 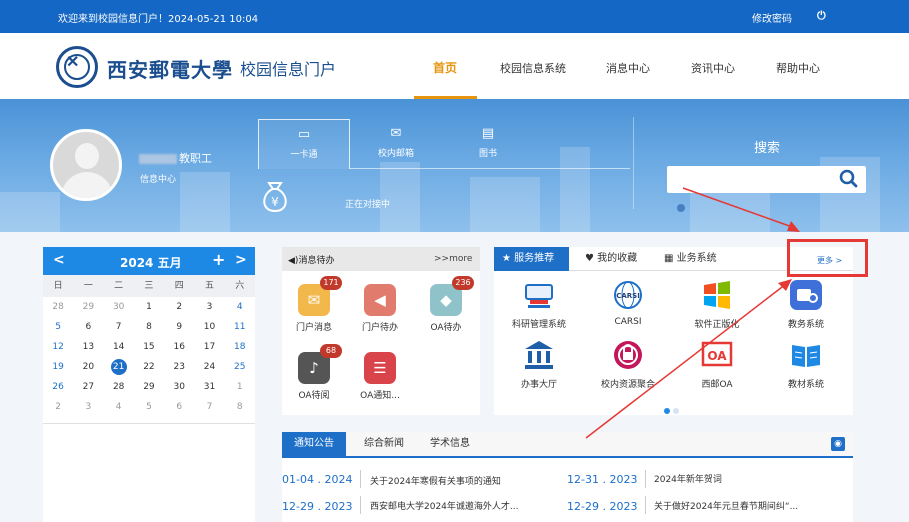 I want to click on calendar-day: 20, so click(x=88, y=367).